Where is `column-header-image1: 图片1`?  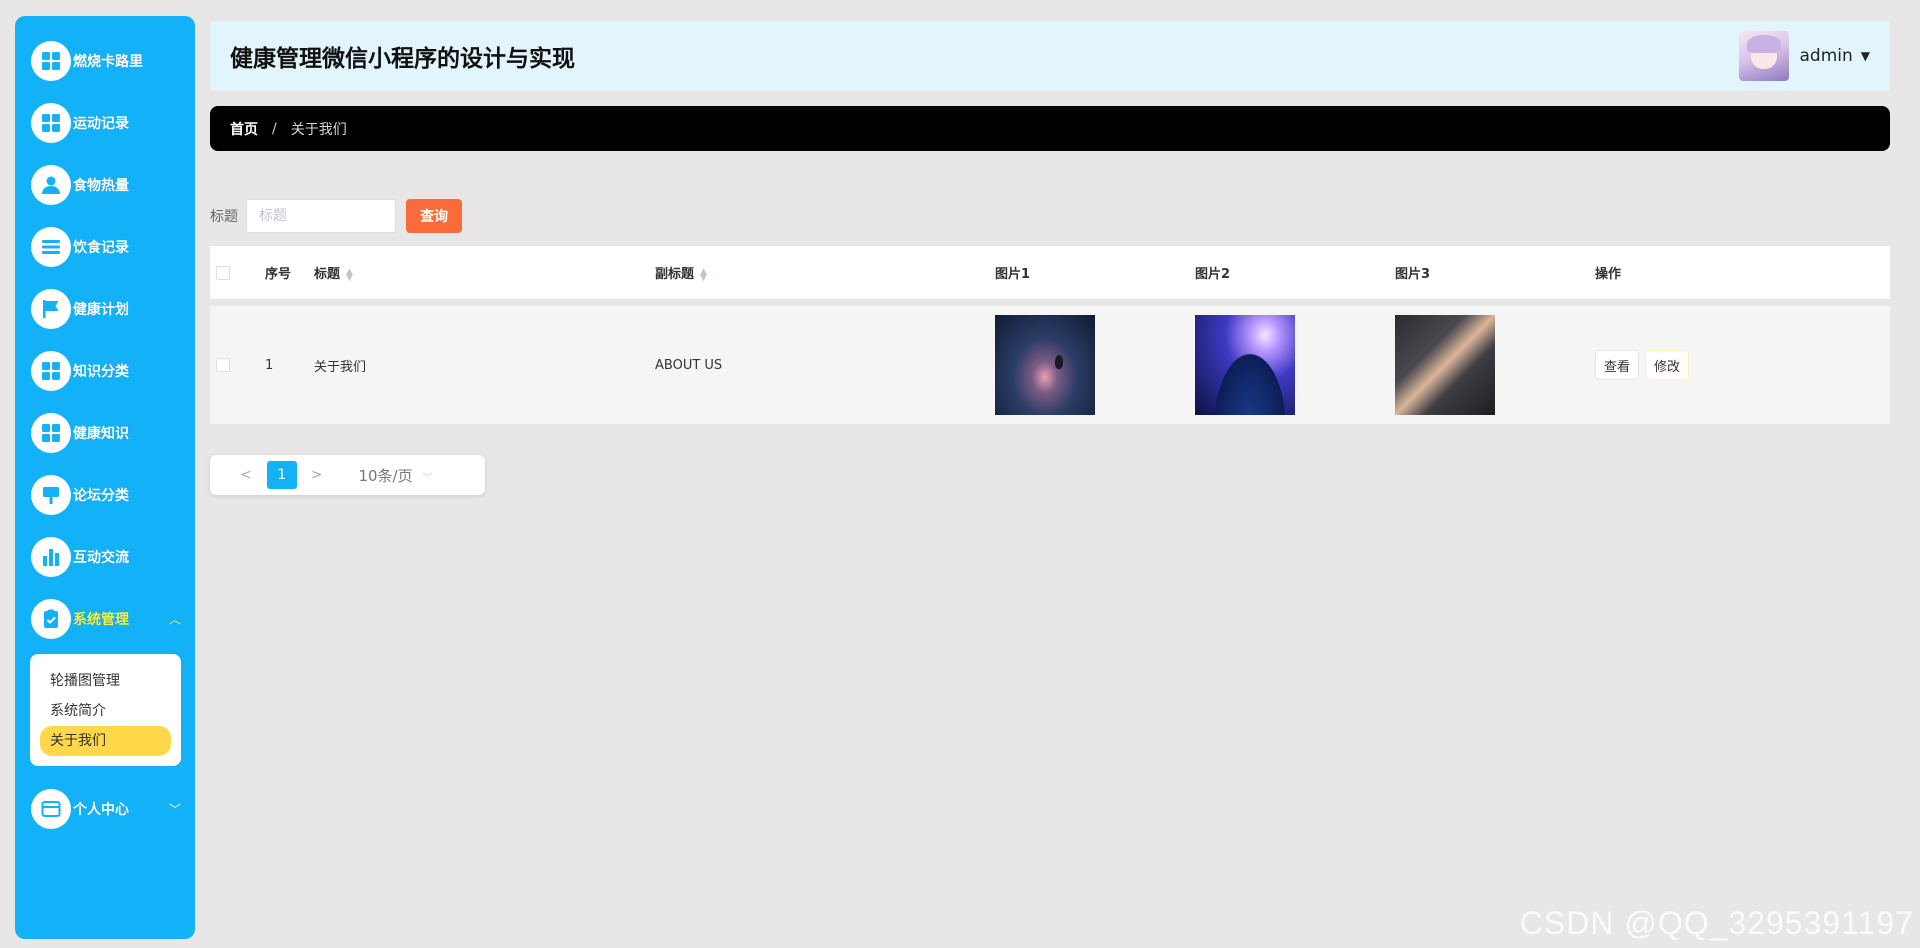 column-header-image1: 图片1 is located at coordinates (1013, 274).